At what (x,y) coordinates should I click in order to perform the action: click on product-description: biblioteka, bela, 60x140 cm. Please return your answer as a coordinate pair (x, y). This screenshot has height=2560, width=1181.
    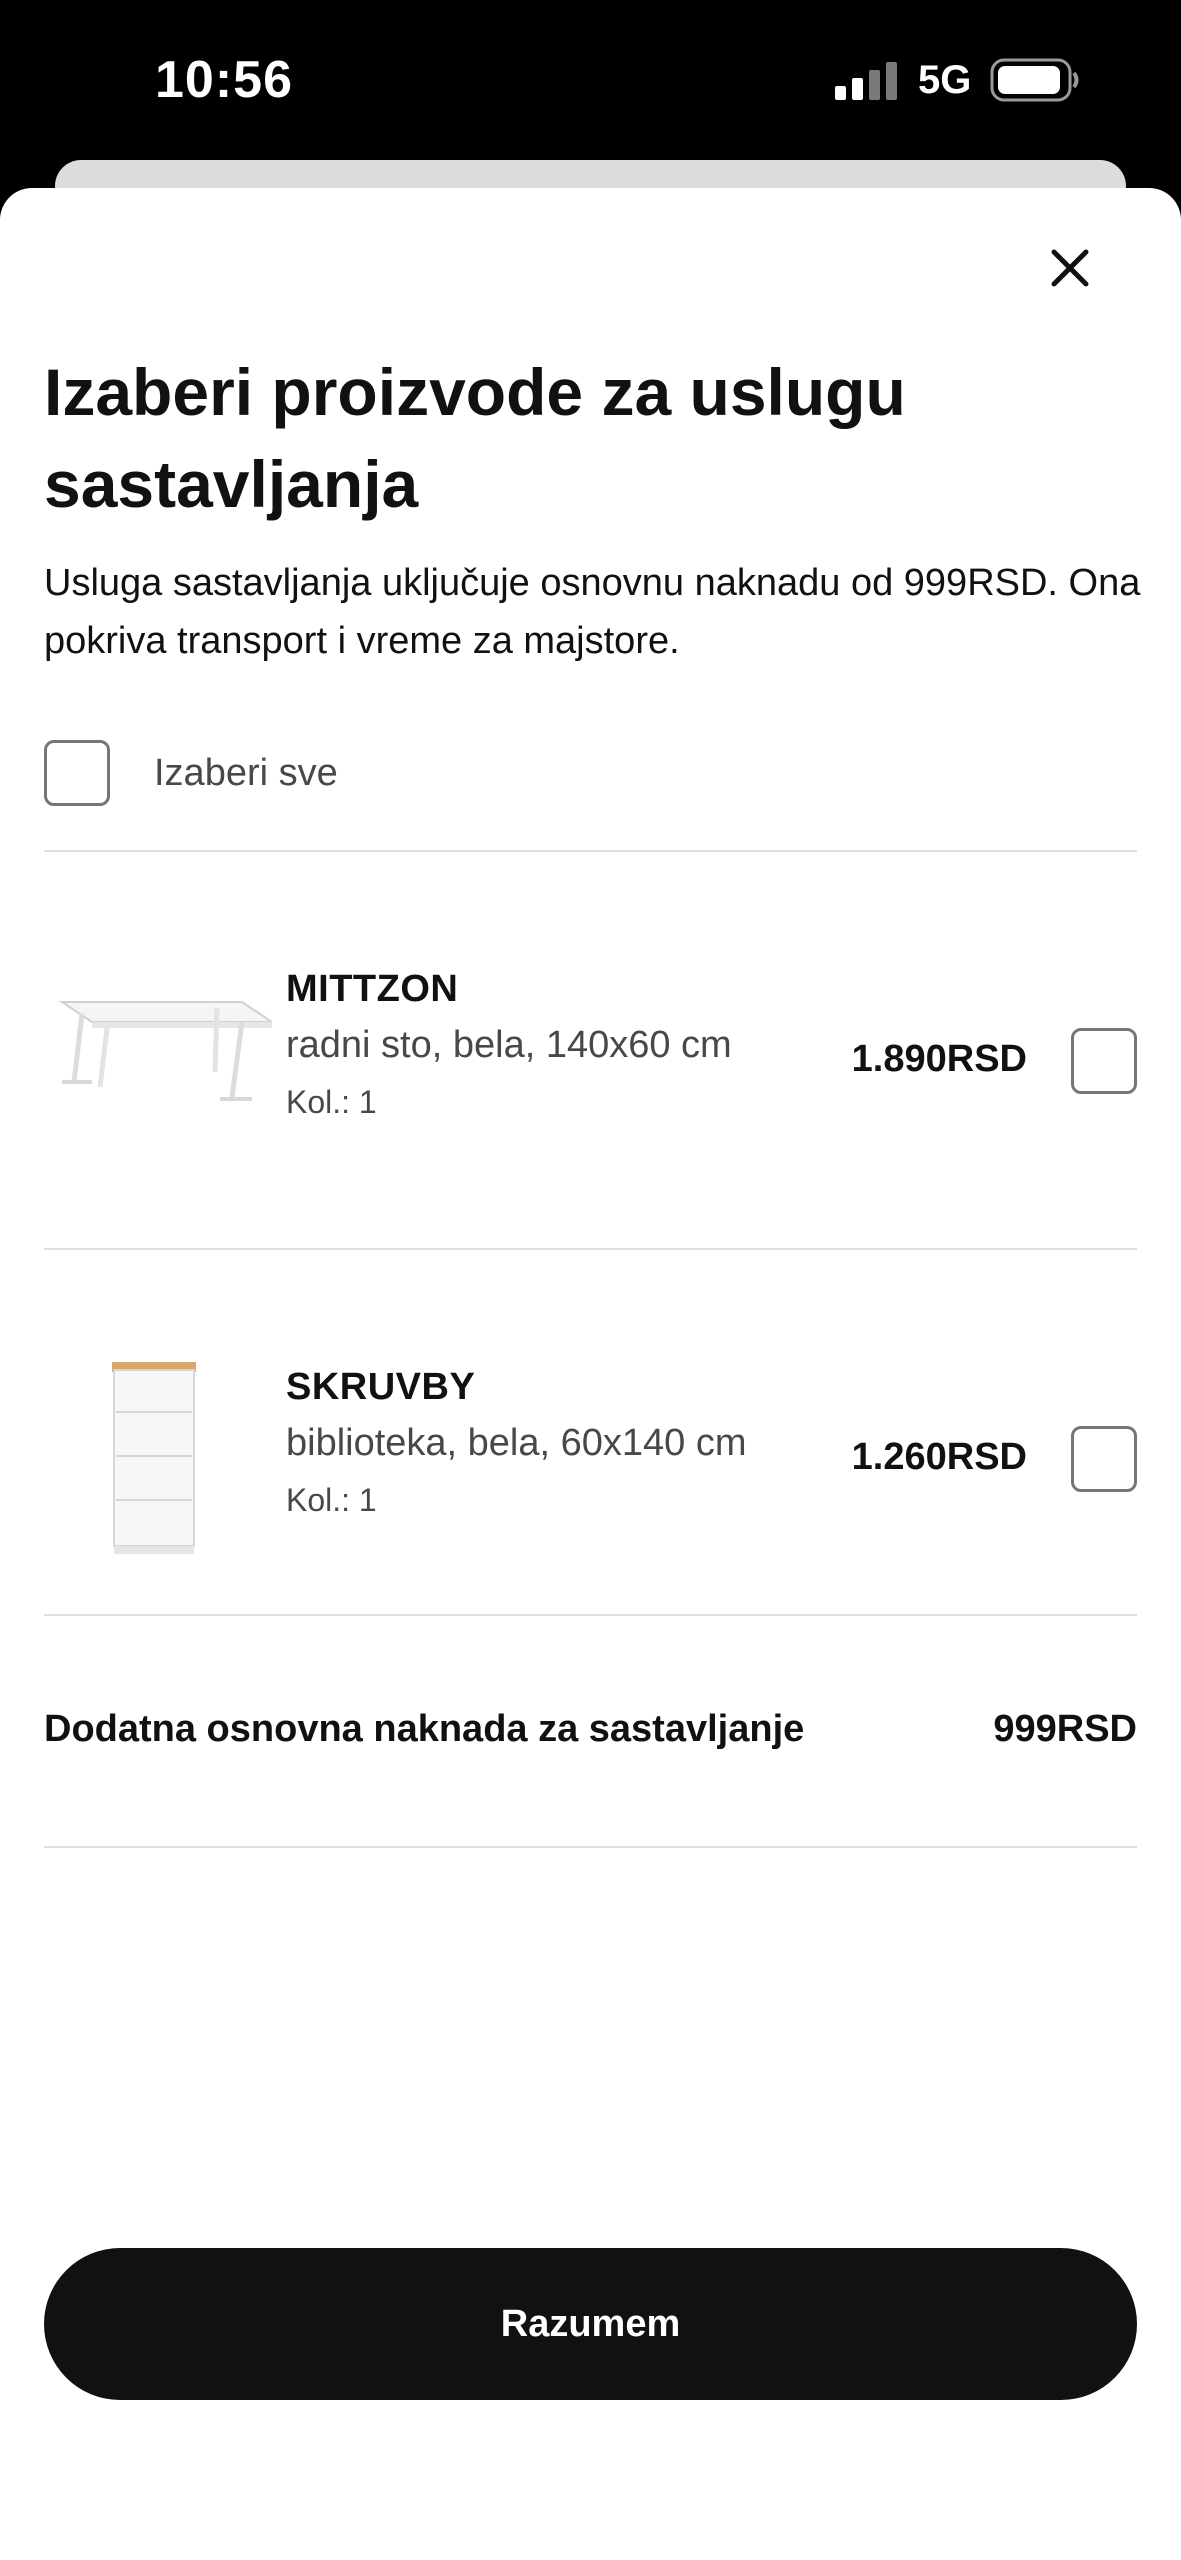
    Looking at the image, I should click on (516, 1443).